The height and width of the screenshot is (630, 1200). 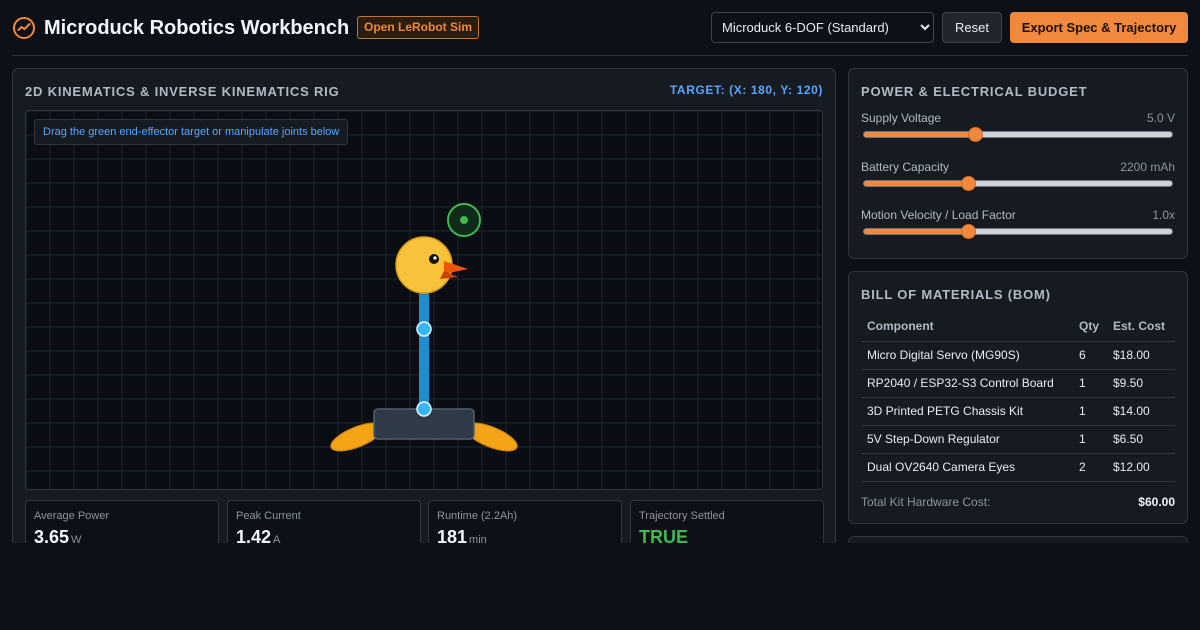 I want to click on bom-cell: RP2040 / ESP32-S3 Control Board, so click(x=967, y=383).